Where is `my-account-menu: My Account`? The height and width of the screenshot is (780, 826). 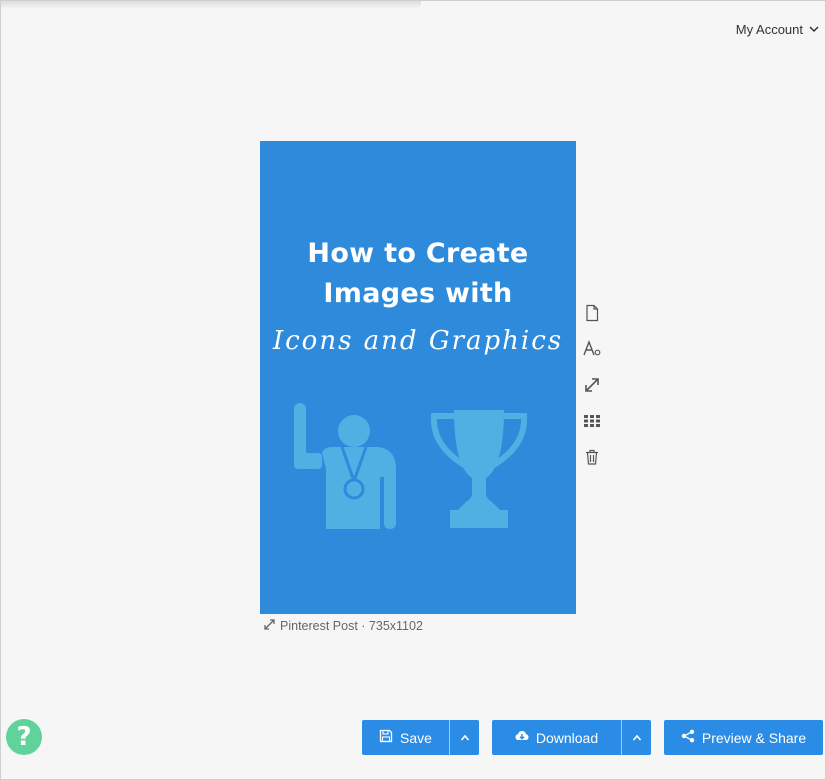 my-account-menu: My Account is located at coordinates (777, 29).